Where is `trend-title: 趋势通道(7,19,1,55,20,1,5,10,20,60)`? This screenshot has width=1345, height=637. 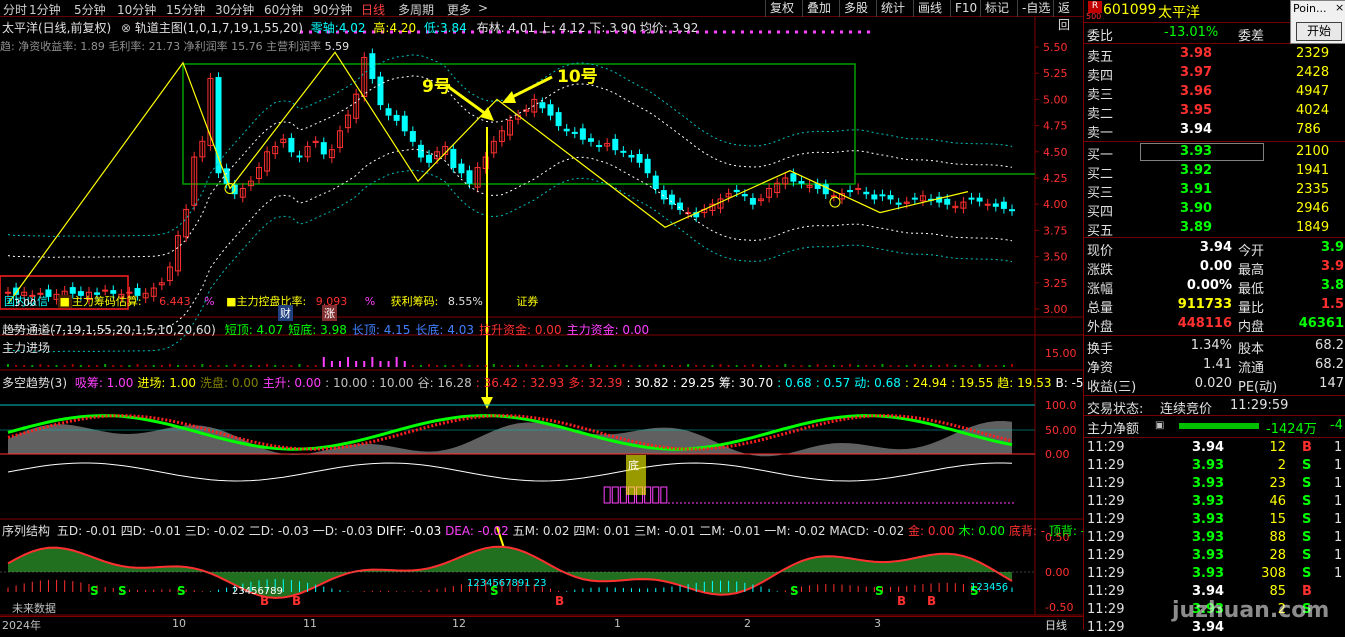
trend-title: 趋势通道(7,19,1,55,20,1,5,10,20,60) is located at coordinates (109, 330).